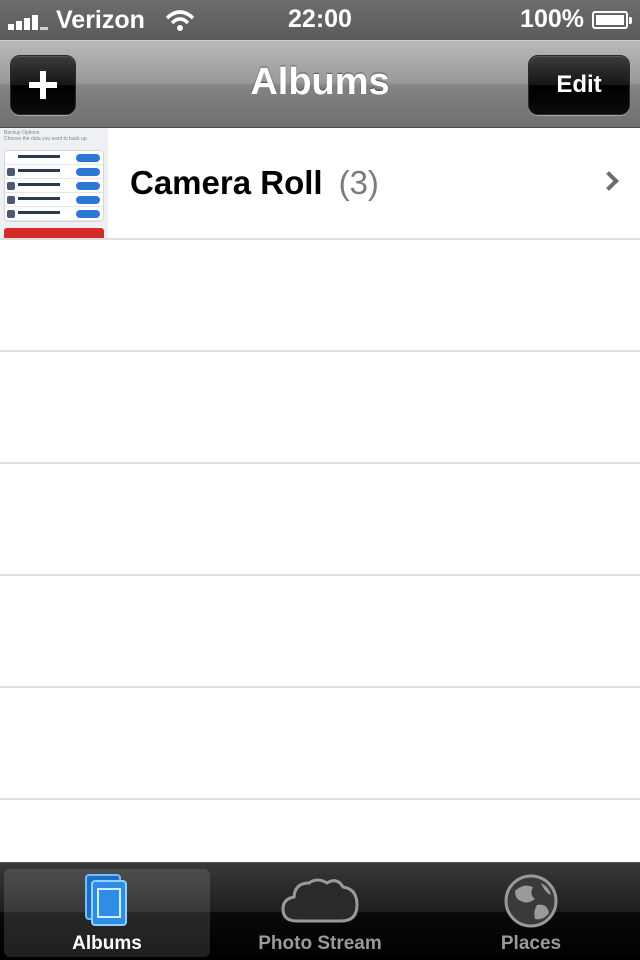 This screenshot has height=960, width=640. I want to click on status-right: 100%, so click(576, 19).